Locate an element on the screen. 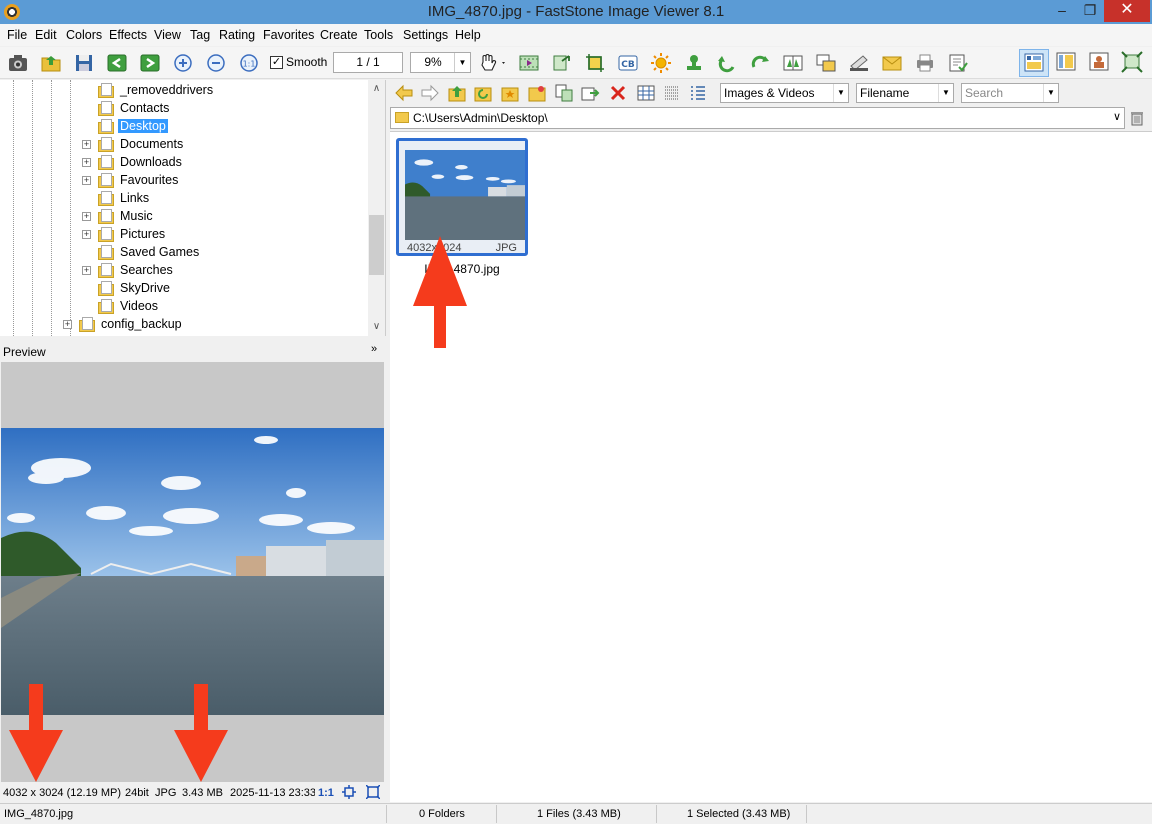 The image size is (1152, 824). menu-create: Create is located at coordinates (339, 35).